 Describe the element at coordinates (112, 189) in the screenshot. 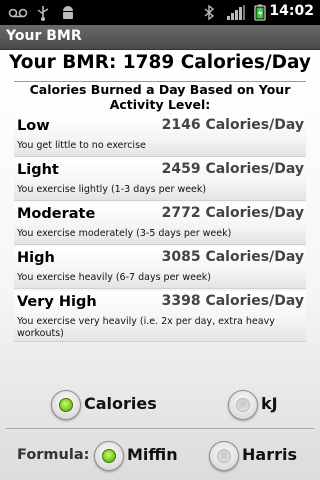

I see `level-description: You exercise lightly (1-3 days per week)` at that location.